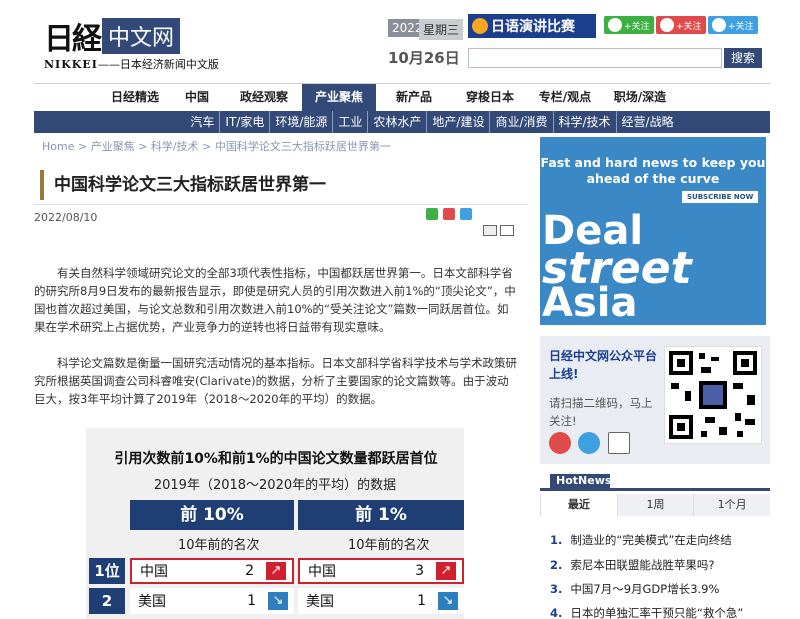 The width and height of the screenshot is (800, 619). I want to click on wechat-desc: 请扫描二维码，马上关注!, so click(601, 412).